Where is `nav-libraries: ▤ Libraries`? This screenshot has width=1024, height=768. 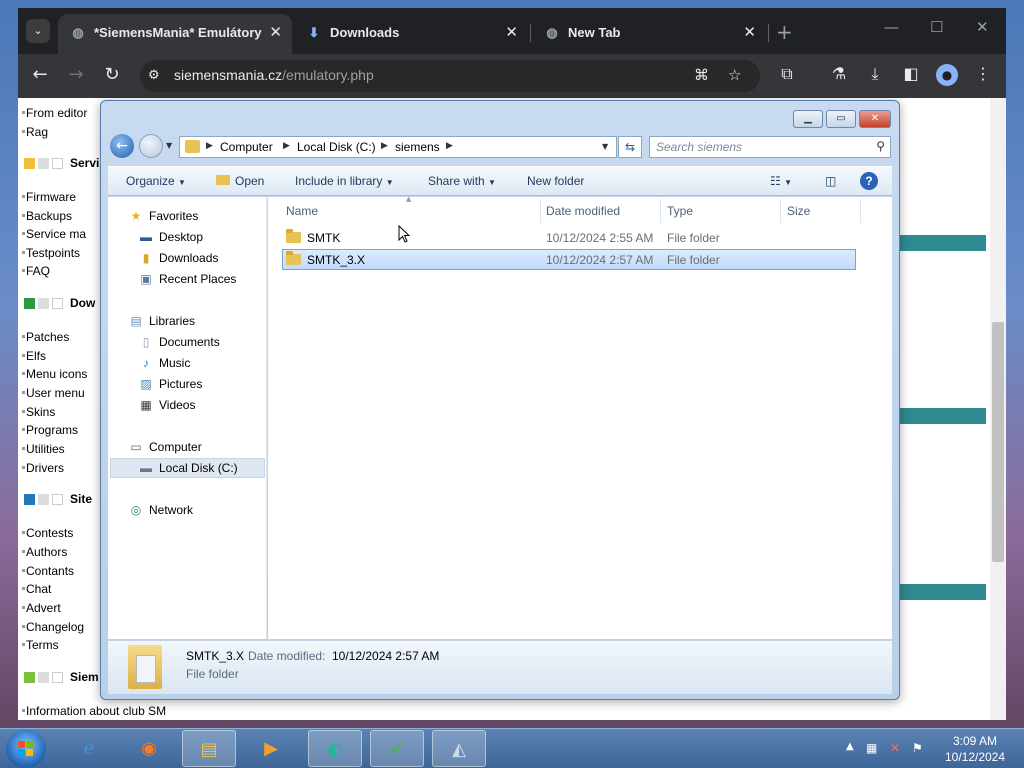
nav-libraries: ▤ Libraries is located at coordinates (161, 321).